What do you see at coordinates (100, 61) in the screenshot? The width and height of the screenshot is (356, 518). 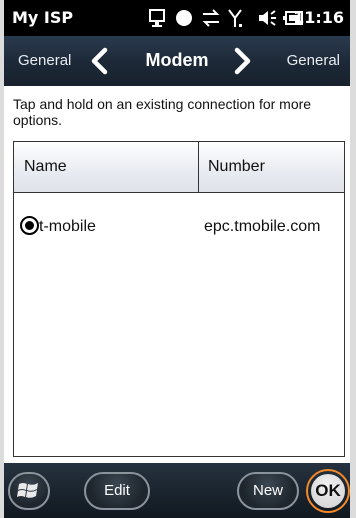 I see `chevron-left-icon` at bounding box center [100, 61].